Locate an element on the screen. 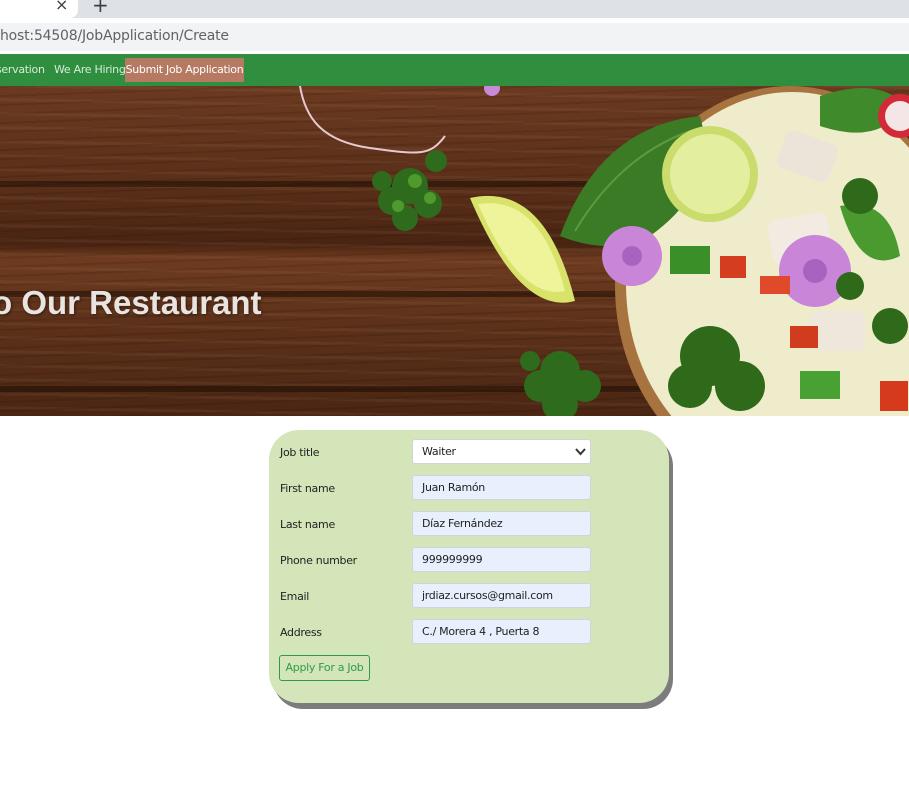 The height and width of the screenshot is (807, 909). nav-link-we-are-hiring: We Are Hiring is located at coordinates (90, 70).